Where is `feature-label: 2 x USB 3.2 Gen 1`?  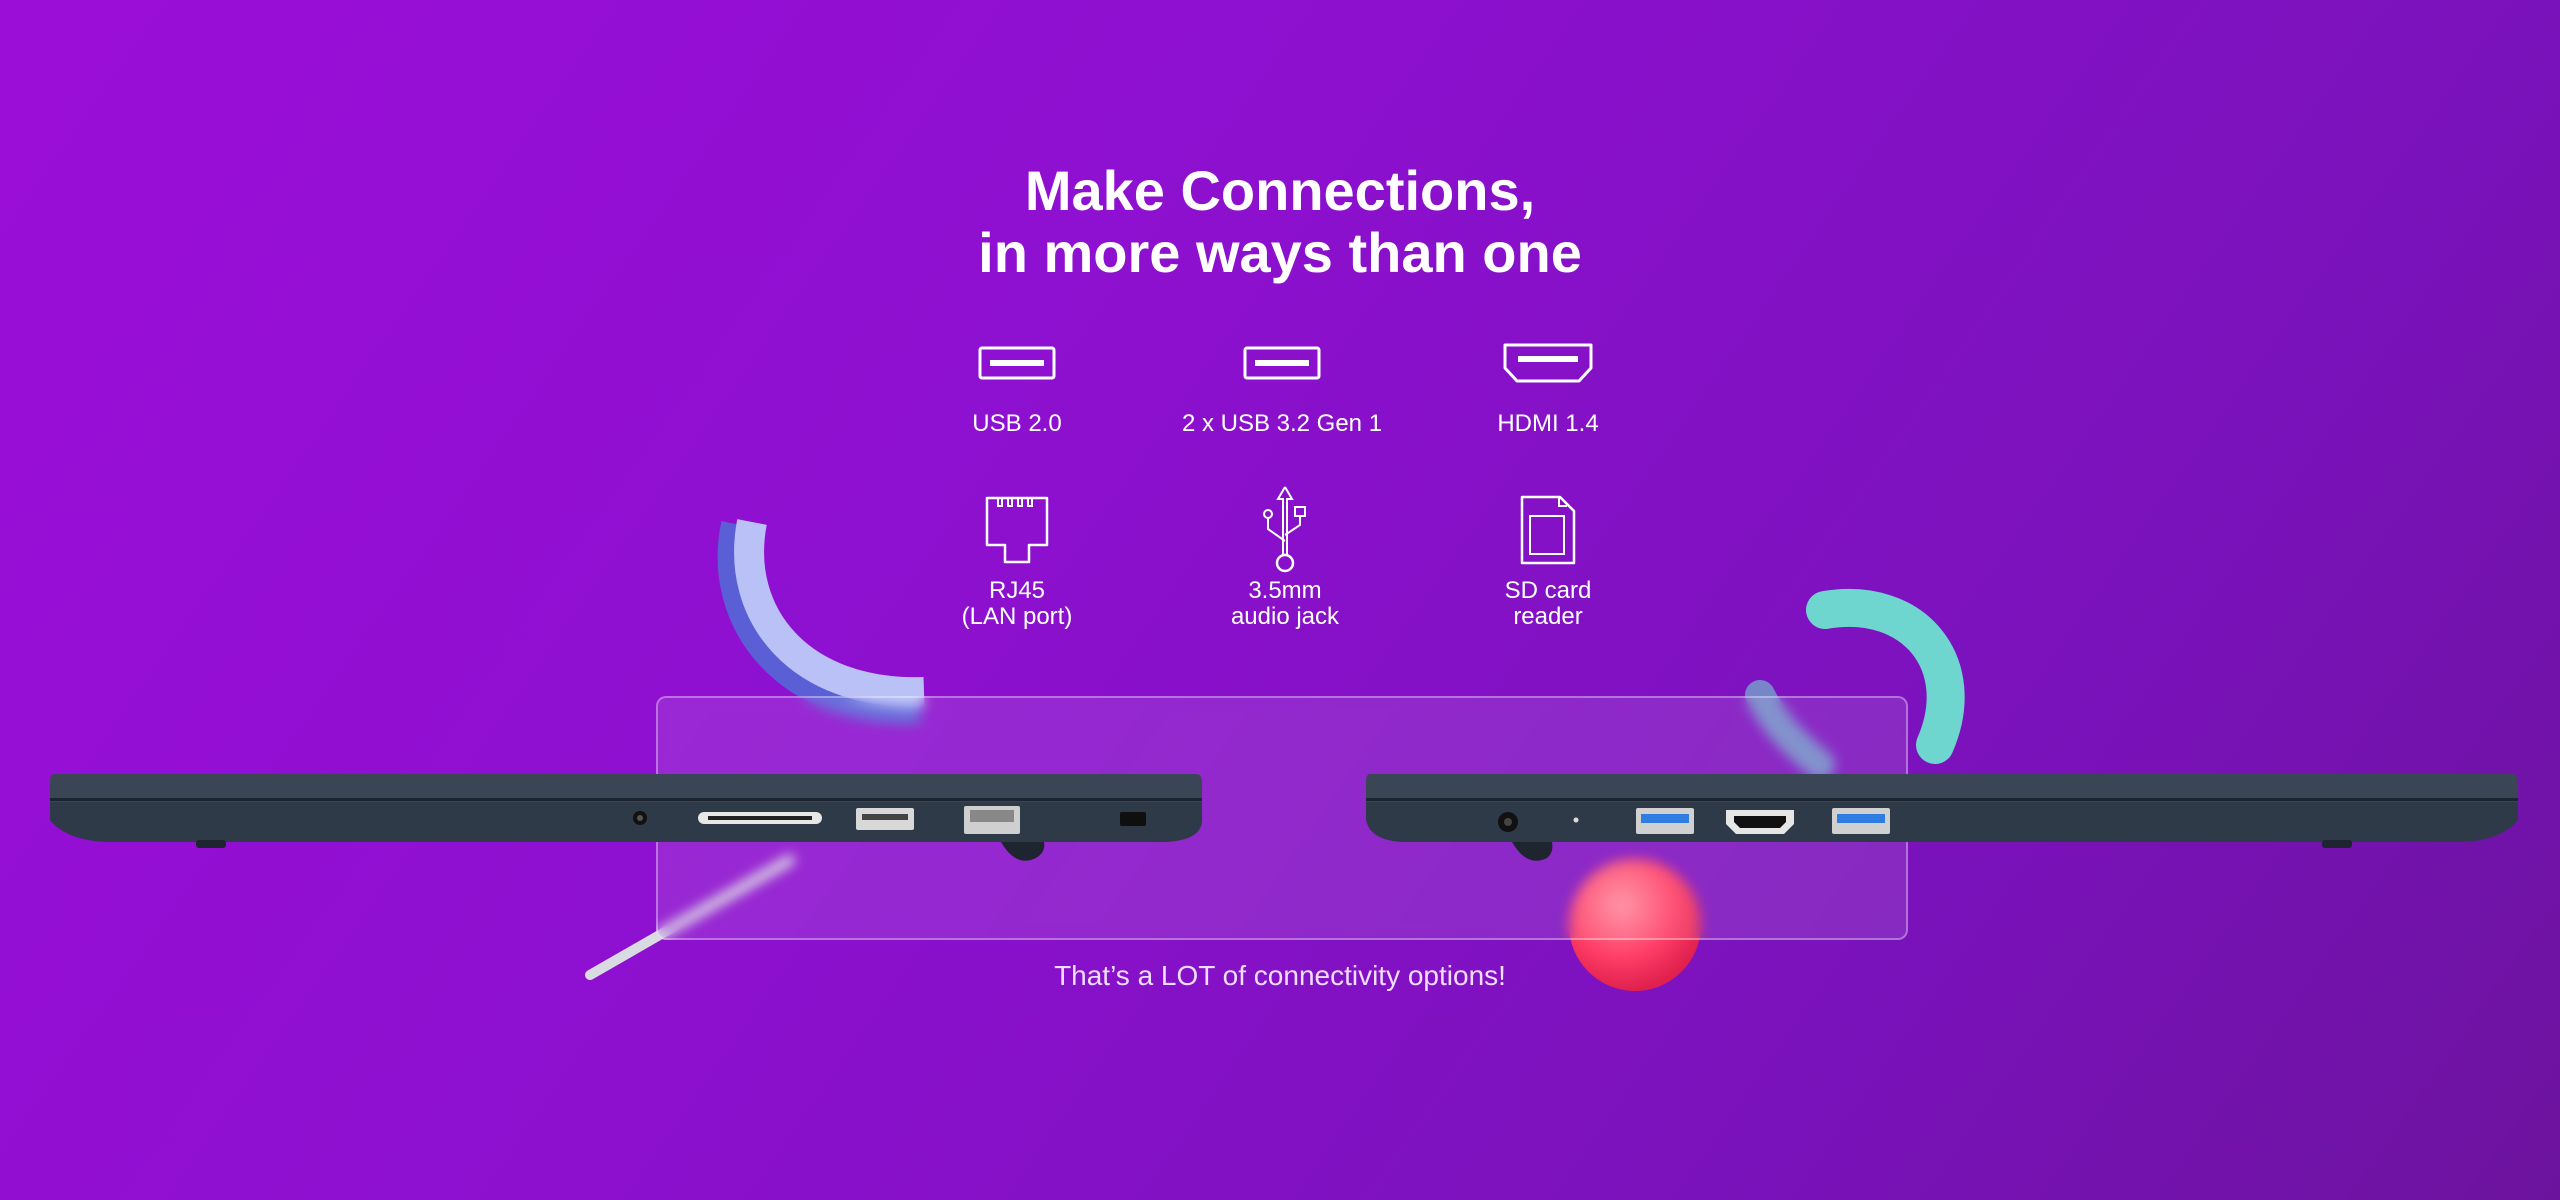 feature-label: 2 x USB 3.2 Gen 1 is located at coordinates (1282, 423).